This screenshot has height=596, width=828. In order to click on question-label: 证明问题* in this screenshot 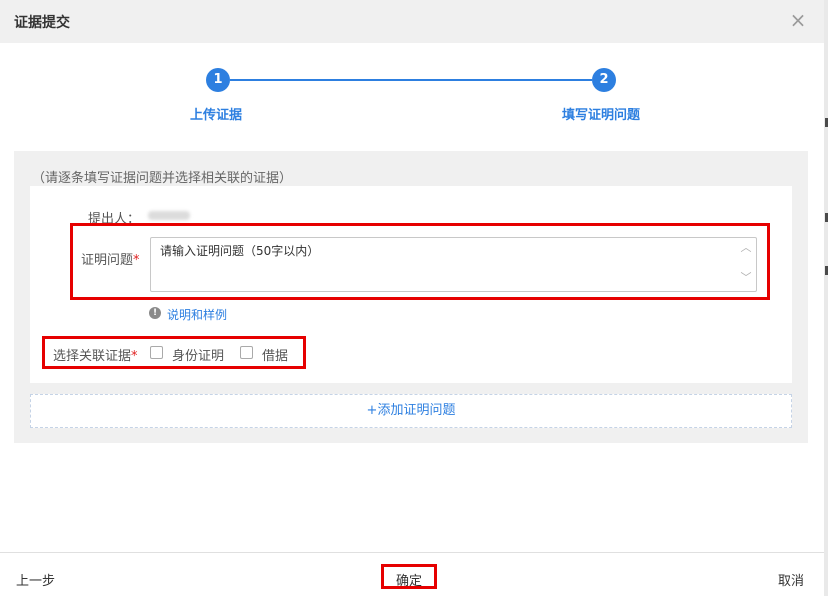, I will do `click(110, 258)`.